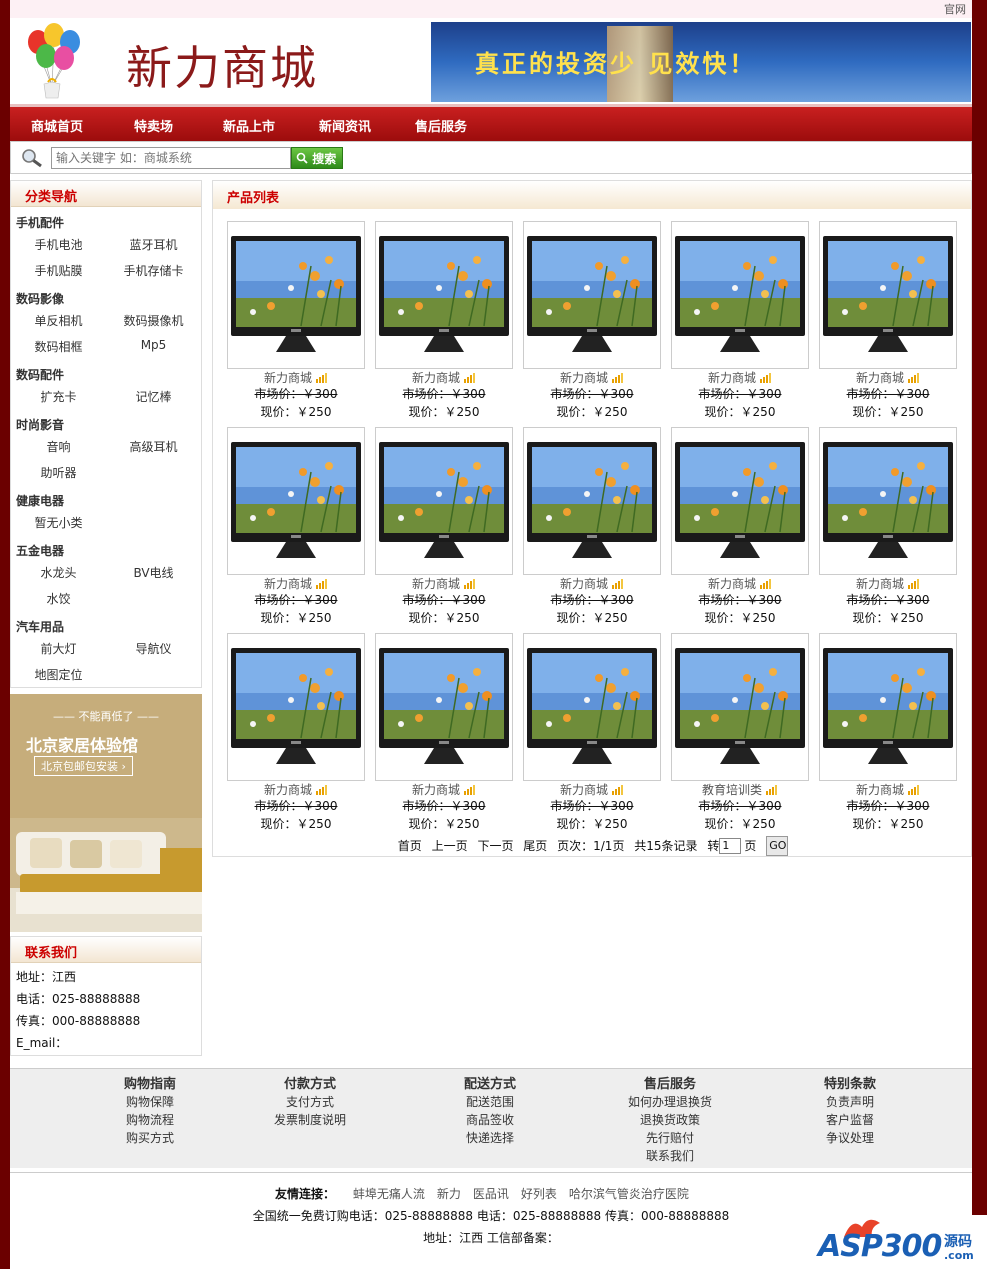  Describe the element at coordinates (106, 297) in the screenshot. I see `category-heading: 数码影像` at that location.